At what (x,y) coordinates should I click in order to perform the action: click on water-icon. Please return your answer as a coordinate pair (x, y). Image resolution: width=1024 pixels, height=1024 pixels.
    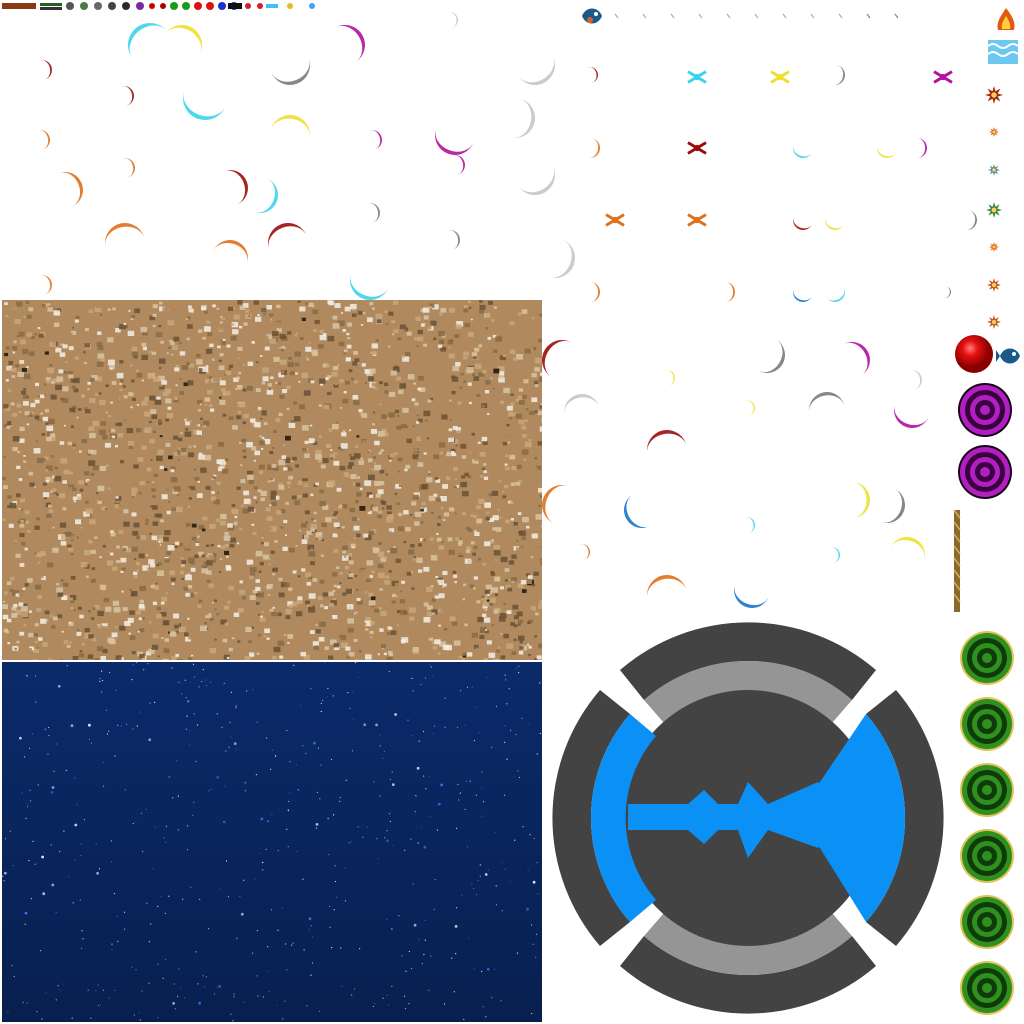
    Looking at the image, I should click on (1003, 52).